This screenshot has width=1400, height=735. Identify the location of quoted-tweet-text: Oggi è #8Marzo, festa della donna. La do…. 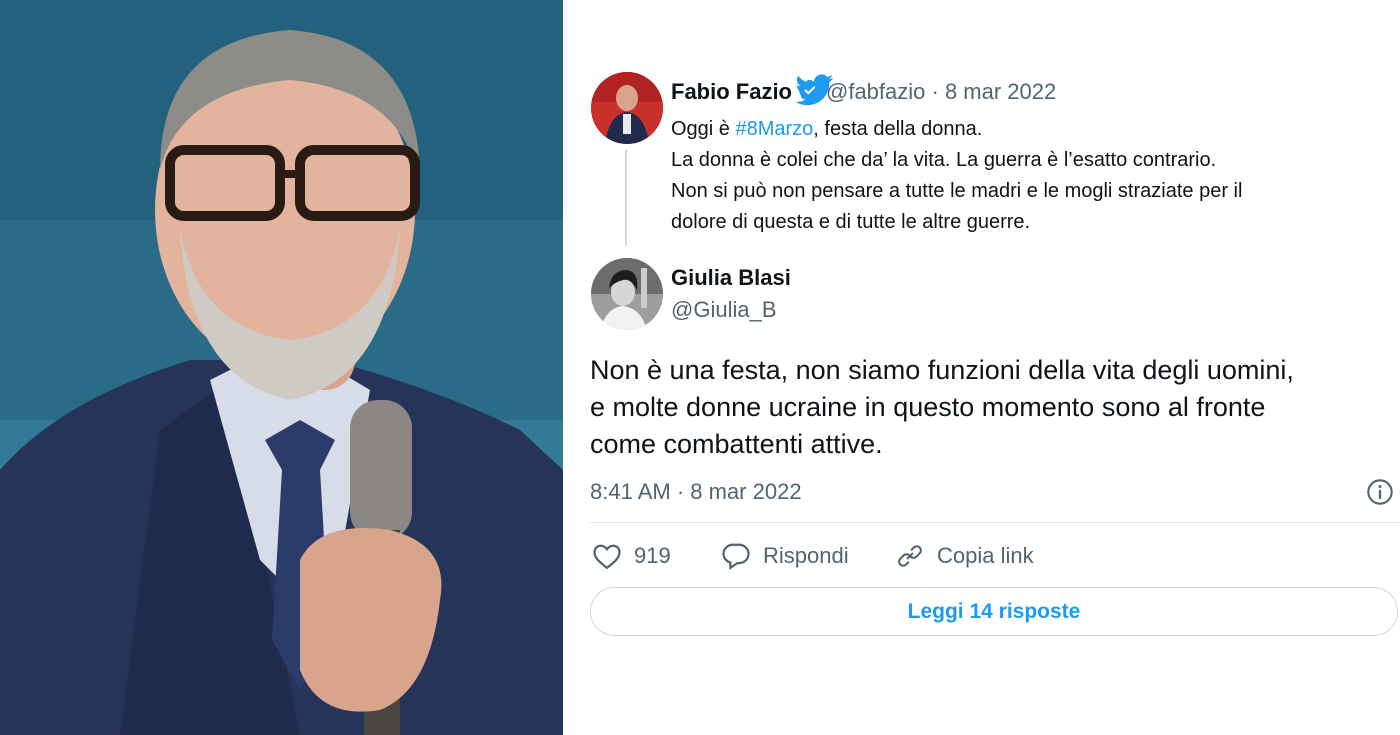
(1026, 176).